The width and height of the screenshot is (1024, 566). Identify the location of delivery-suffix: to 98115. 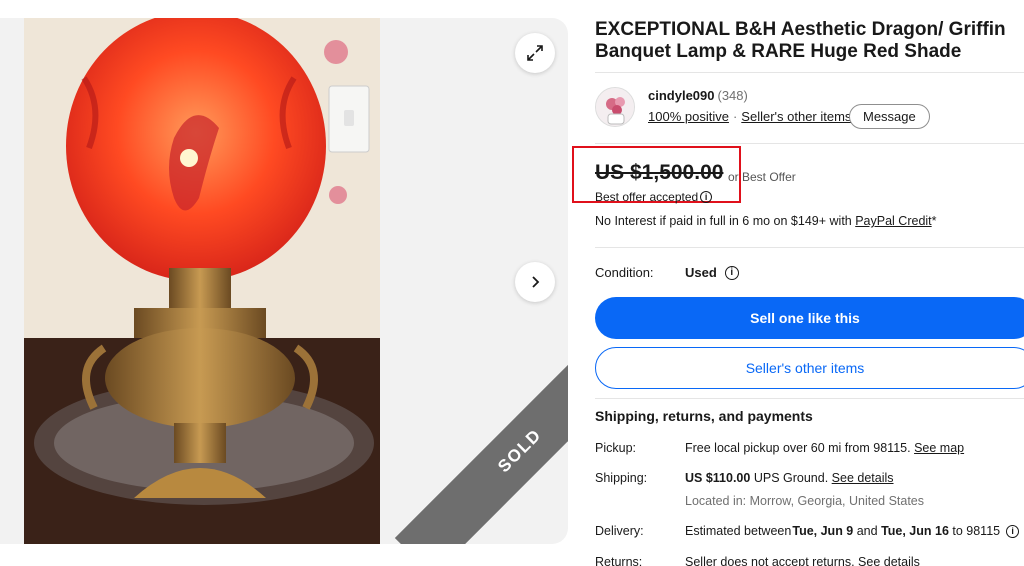
(974, 531).